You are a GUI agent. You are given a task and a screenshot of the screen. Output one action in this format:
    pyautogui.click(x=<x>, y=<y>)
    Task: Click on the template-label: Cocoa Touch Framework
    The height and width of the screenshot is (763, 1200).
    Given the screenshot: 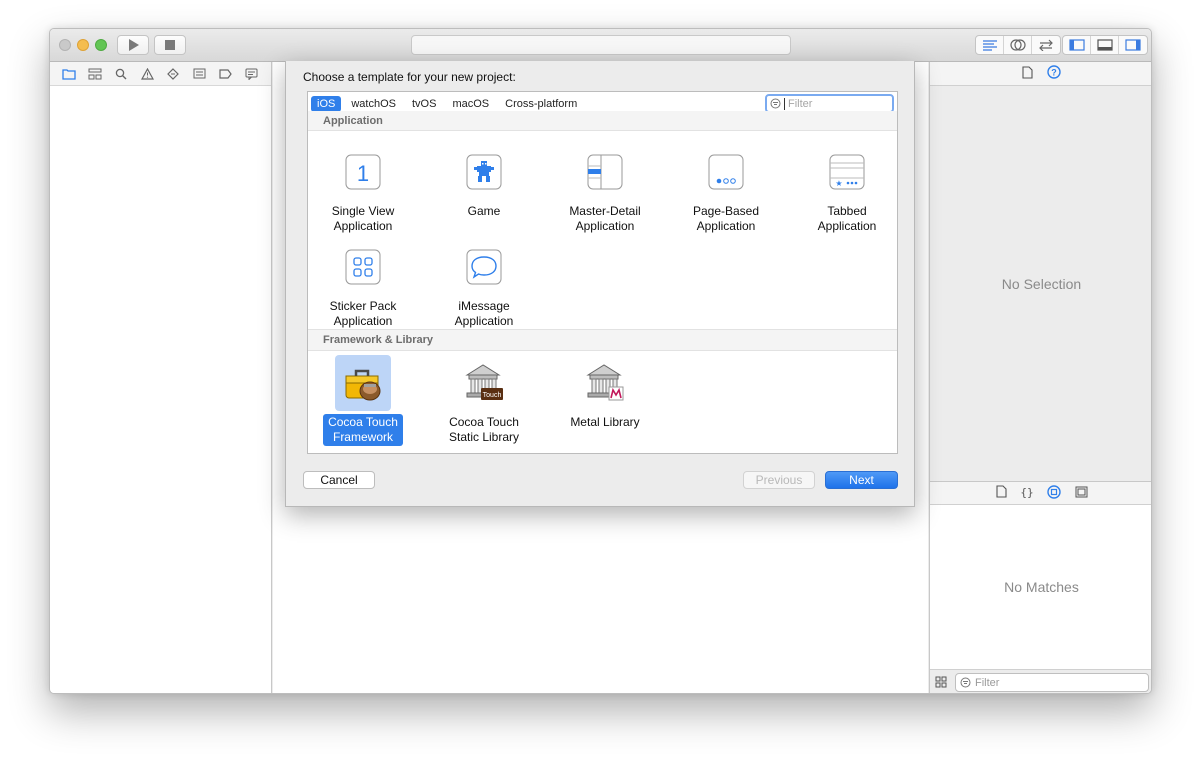 What is the action you would take?
    pyautogui.click(x=363, y=430)
    